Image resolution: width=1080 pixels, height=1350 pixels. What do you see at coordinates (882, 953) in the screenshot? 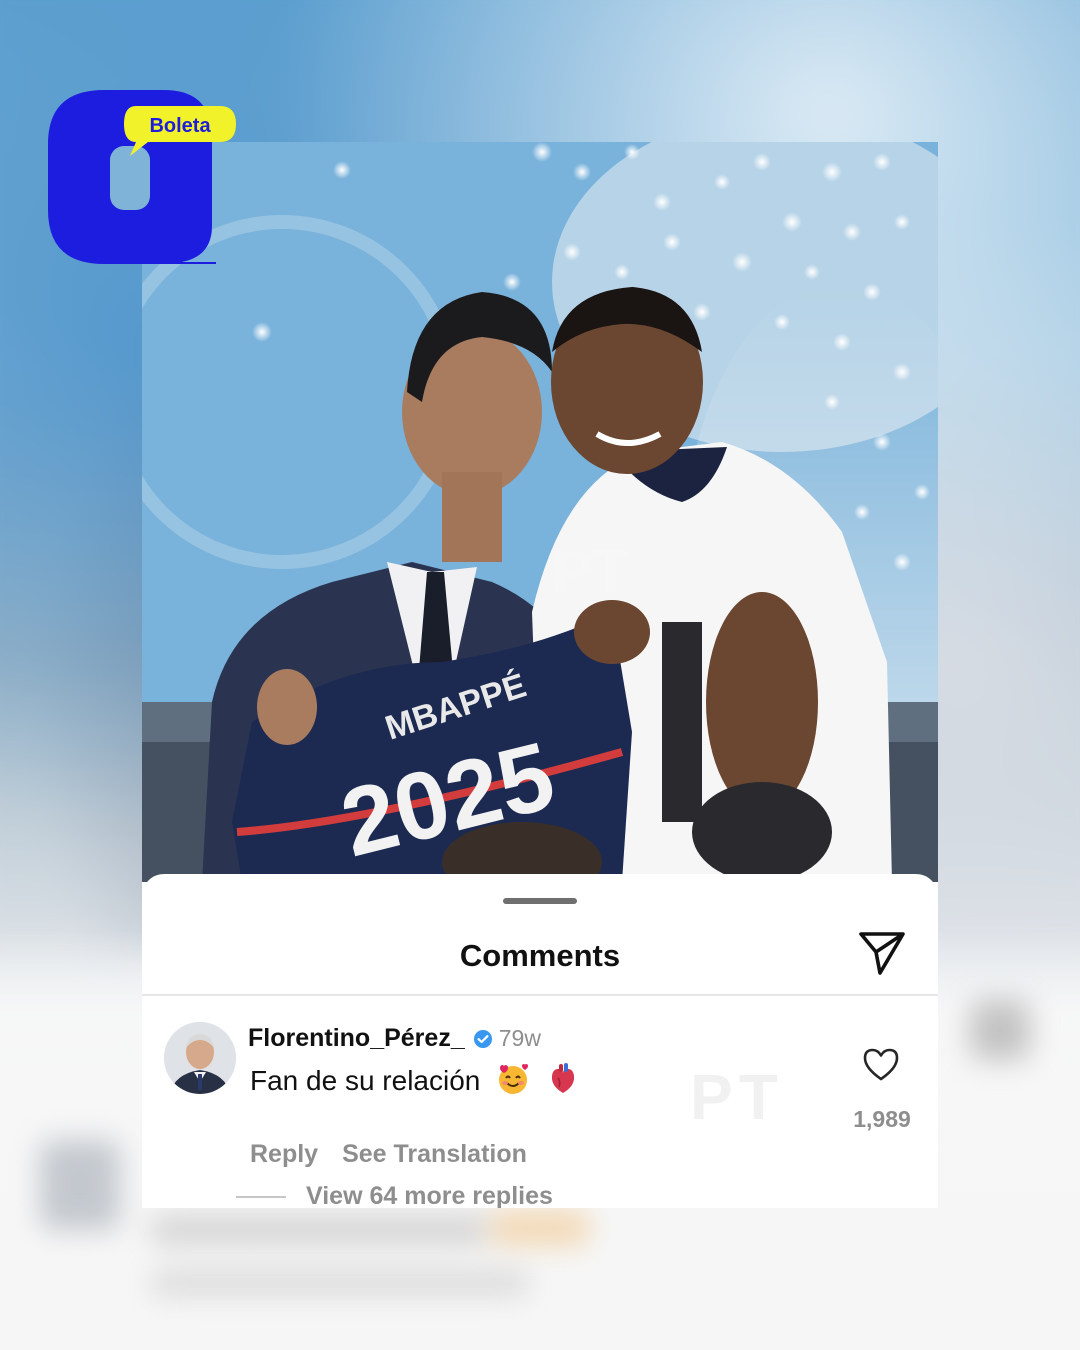
I see `send-icon` at bounding box center [882, 953].